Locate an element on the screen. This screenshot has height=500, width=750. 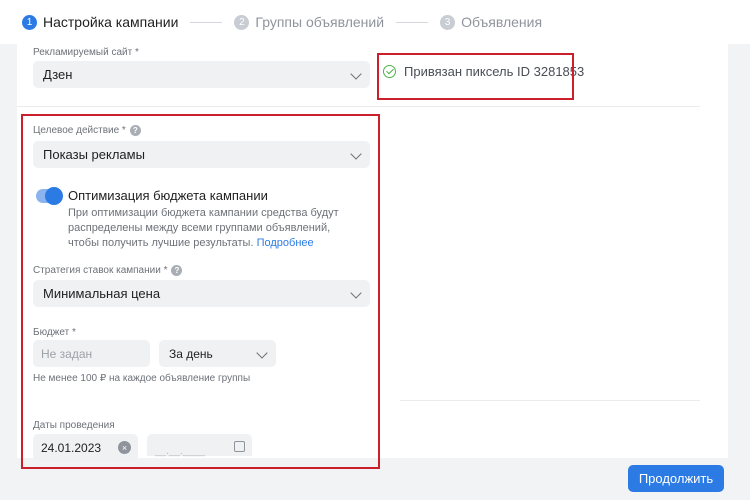
step-campaign-settings: 1 Настройка кампании is located at coordinates (100, 22).